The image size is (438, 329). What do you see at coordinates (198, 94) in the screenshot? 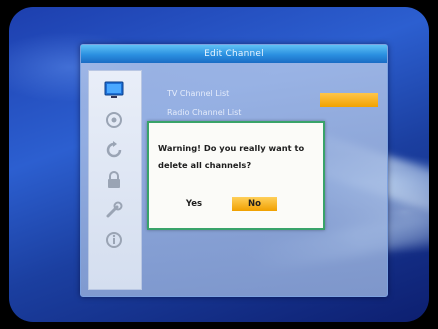
I see `menu-item-tv-channel-list: TV Channel List` at bounding box center [198, 94].